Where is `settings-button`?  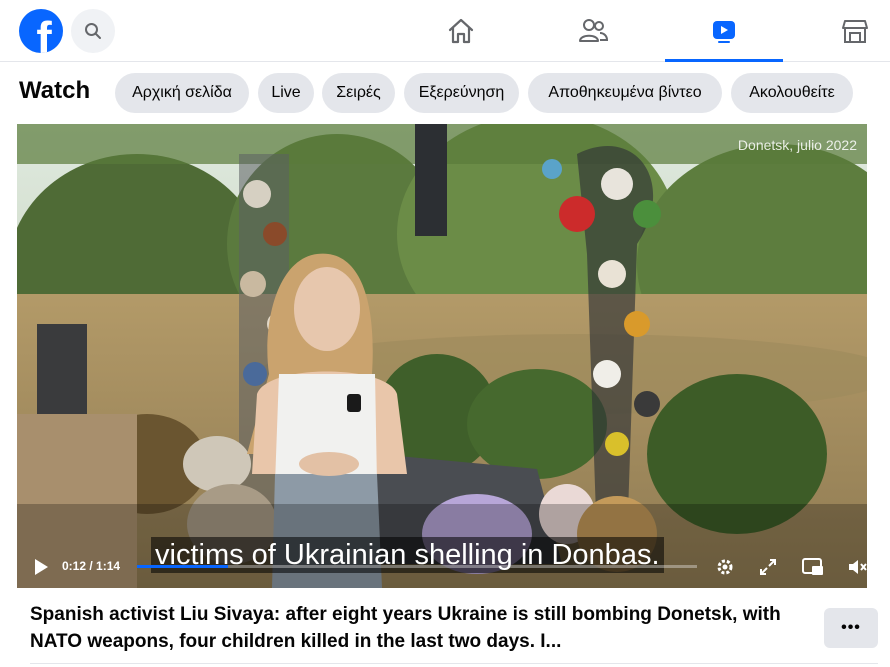
settings-button is located at coordinates (725, 567).